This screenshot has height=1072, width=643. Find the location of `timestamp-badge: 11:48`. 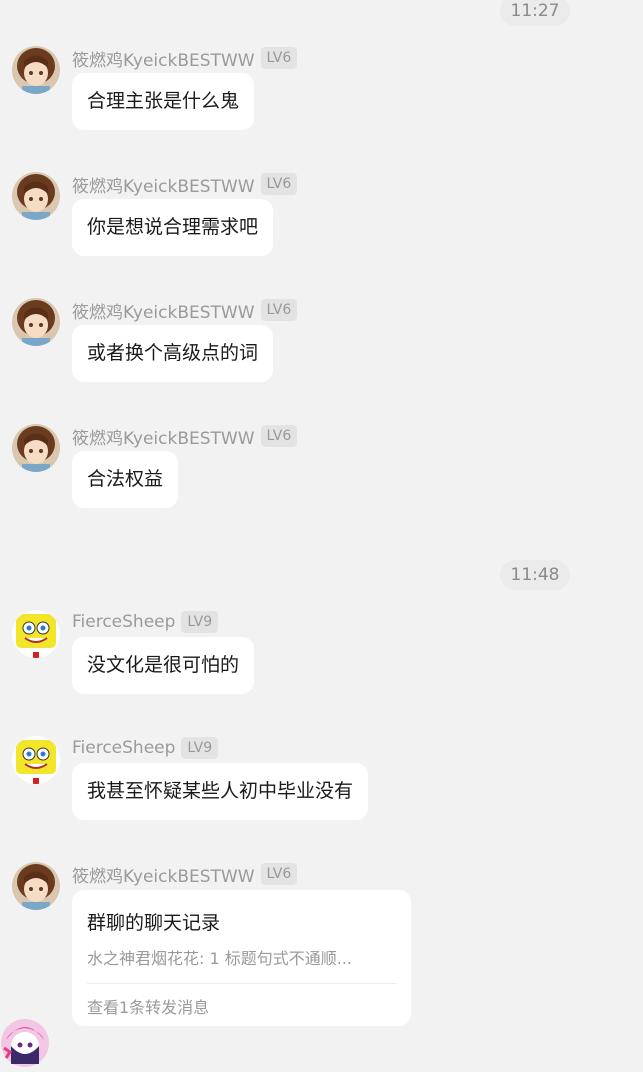

timestamp-badge: 11:48 is located at coordinates (535, 575).